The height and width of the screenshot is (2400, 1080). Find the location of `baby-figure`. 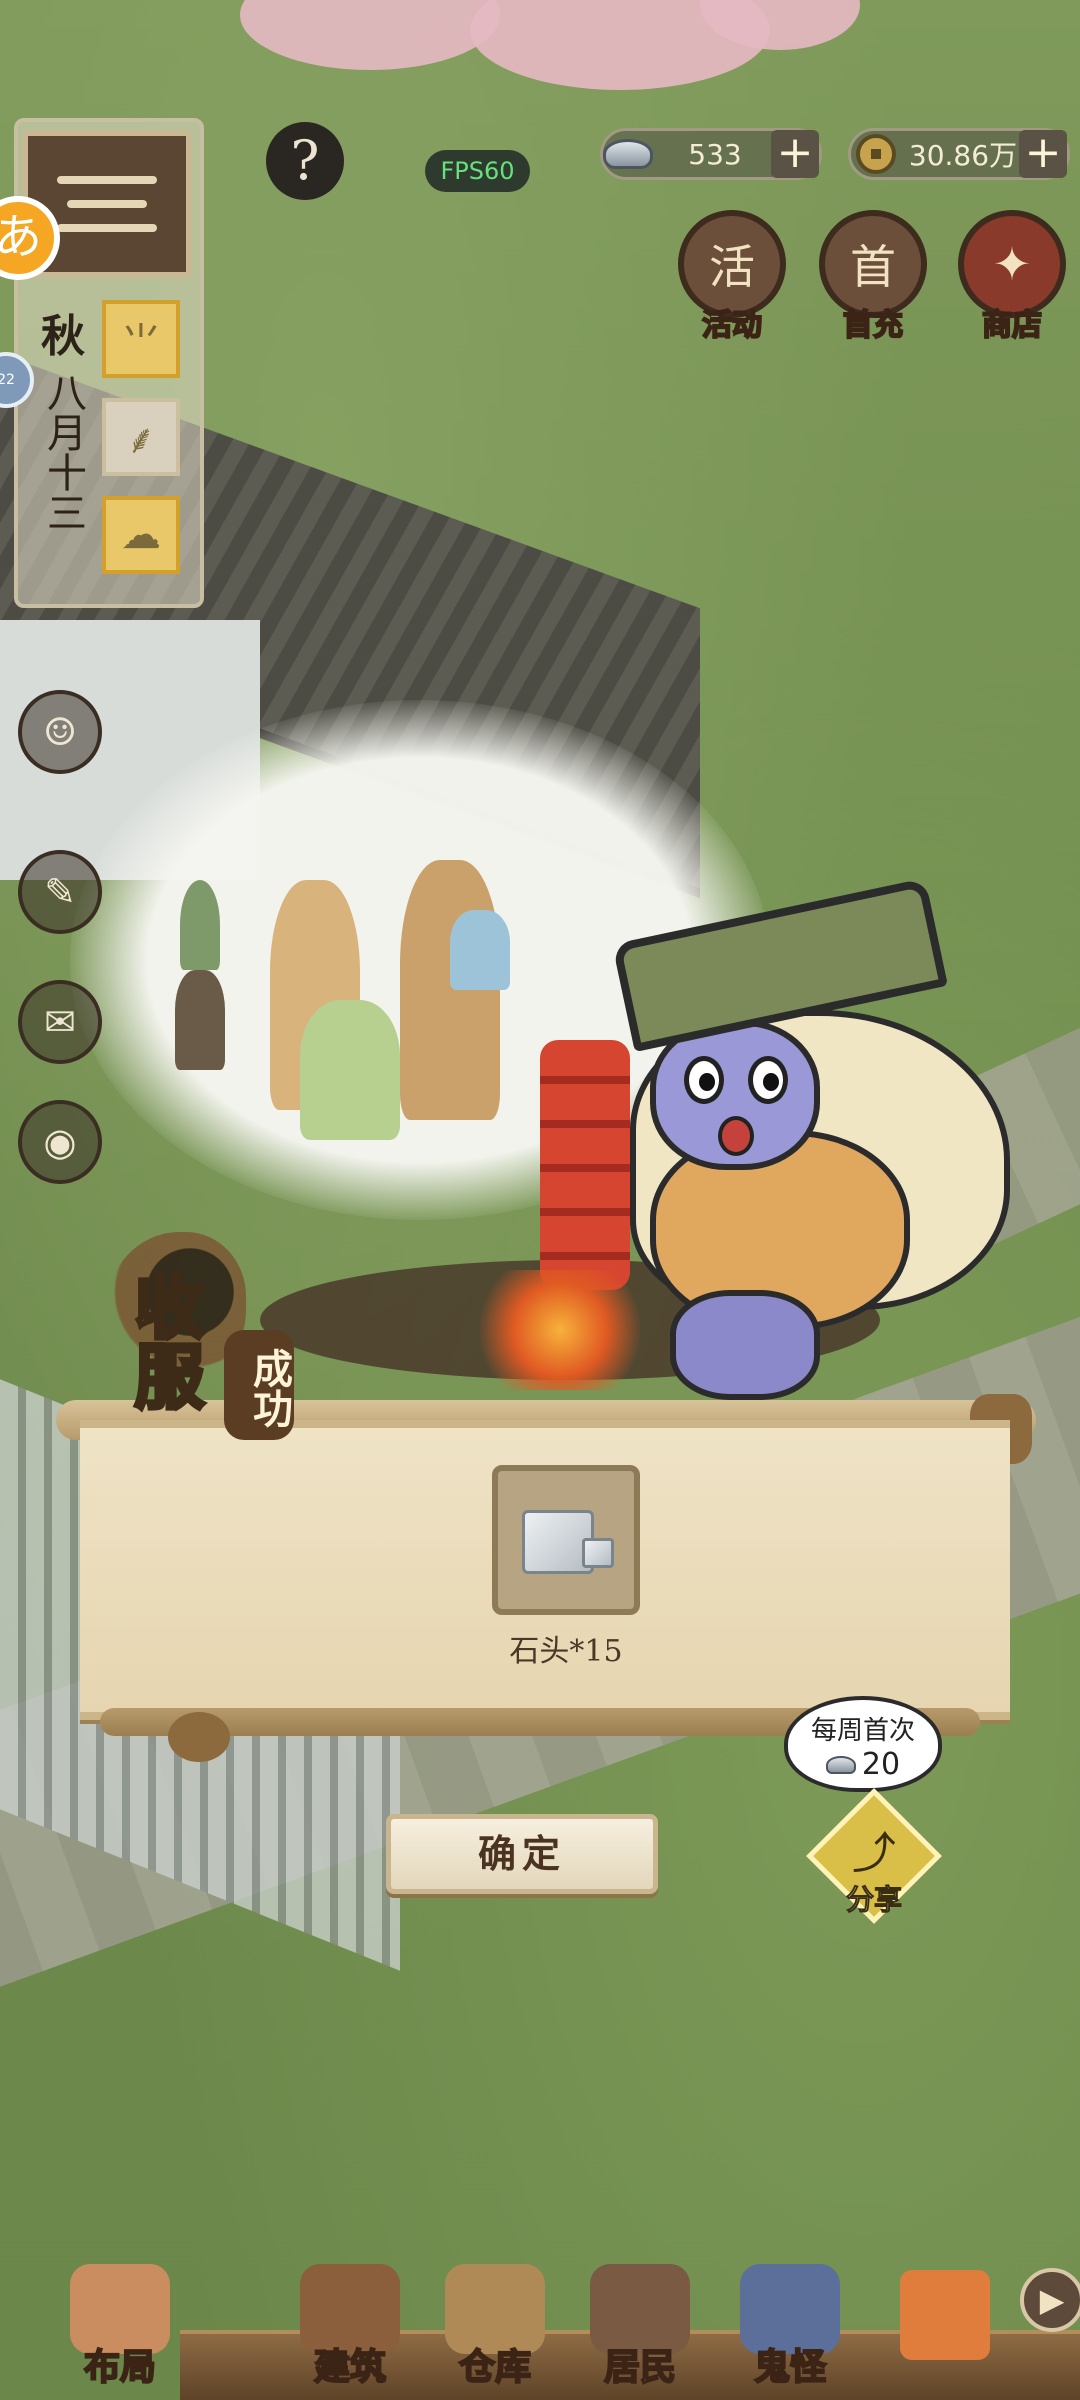

baby-figure is located at coordinates (480, 950).